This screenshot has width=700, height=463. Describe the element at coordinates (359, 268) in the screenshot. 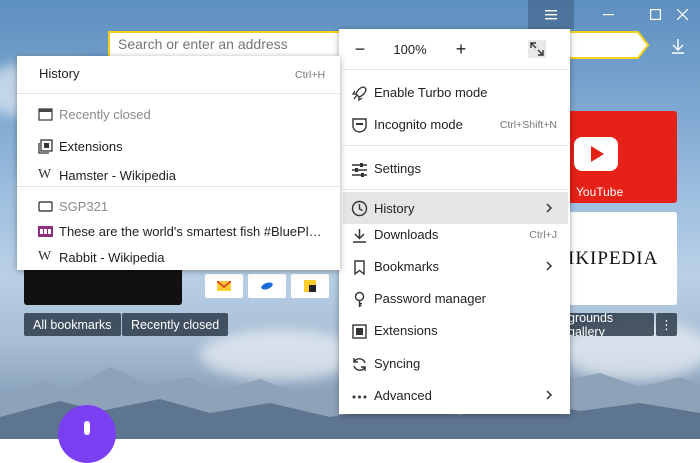

I see `bookmark-icon` at that location.